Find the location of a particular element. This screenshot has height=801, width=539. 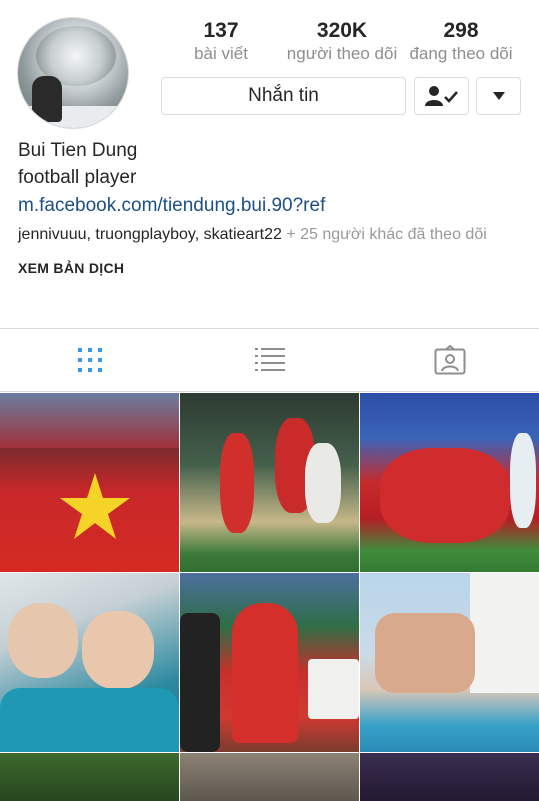

following-status-button is located at coordinates (441, 96).